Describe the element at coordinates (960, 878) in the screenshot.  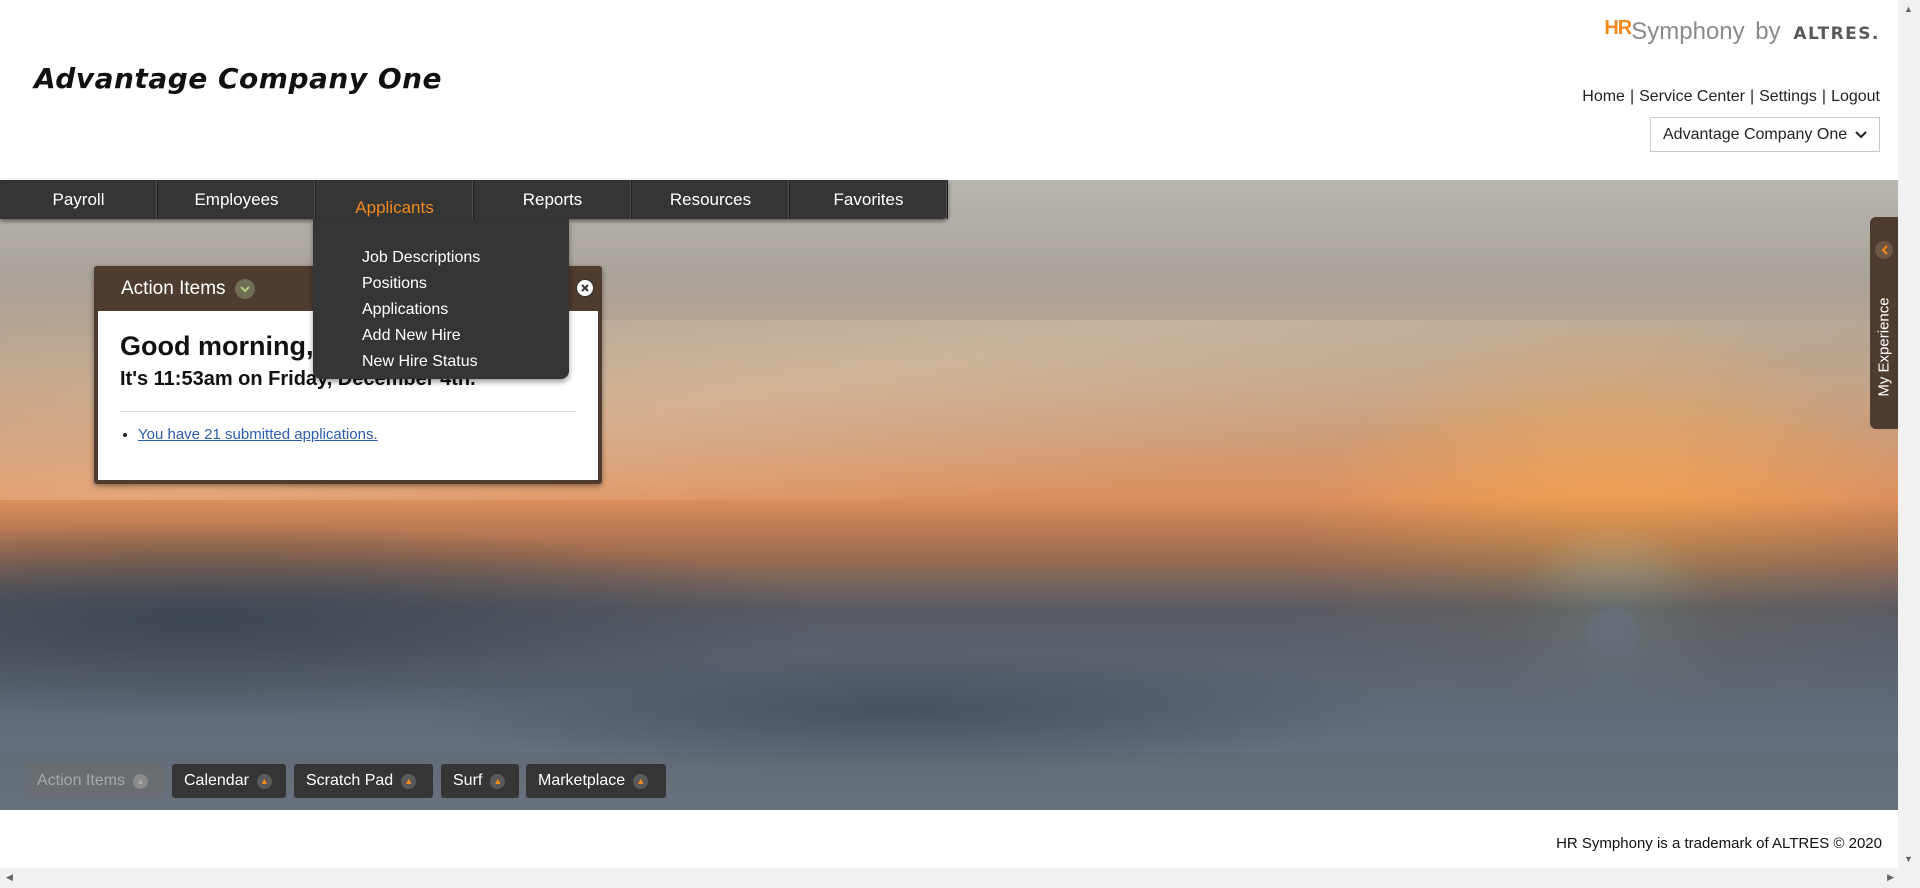
I see `horizontal-scrollbar: ◀ ▶` at that location.